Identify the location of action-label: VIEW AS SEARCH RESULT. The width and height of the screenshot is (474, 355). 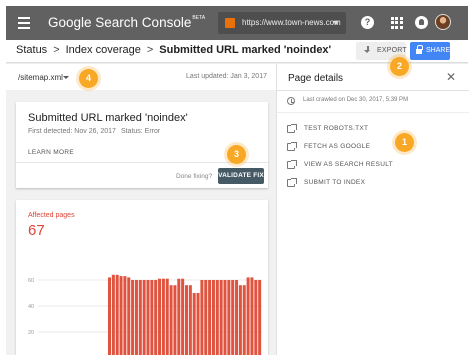
(348, 164).